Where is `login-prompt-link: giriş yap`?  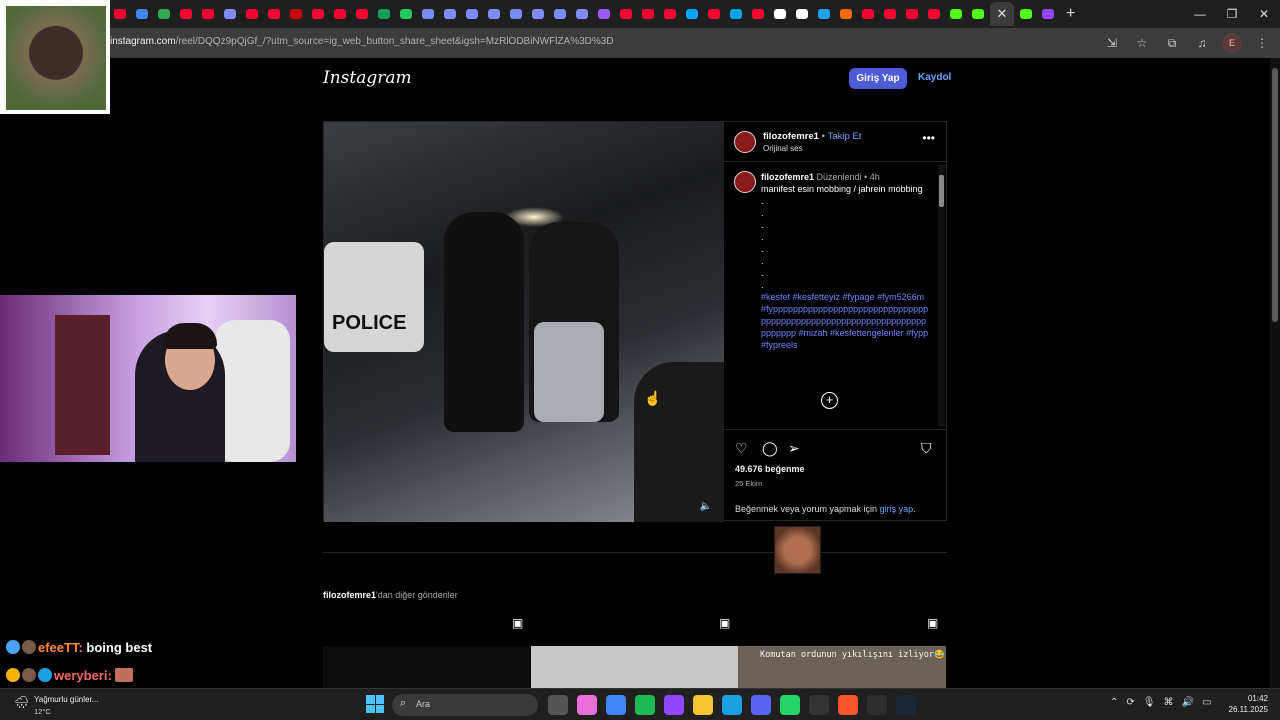 login-prompt-link: giriş yap is located at coordinates (897, 509).